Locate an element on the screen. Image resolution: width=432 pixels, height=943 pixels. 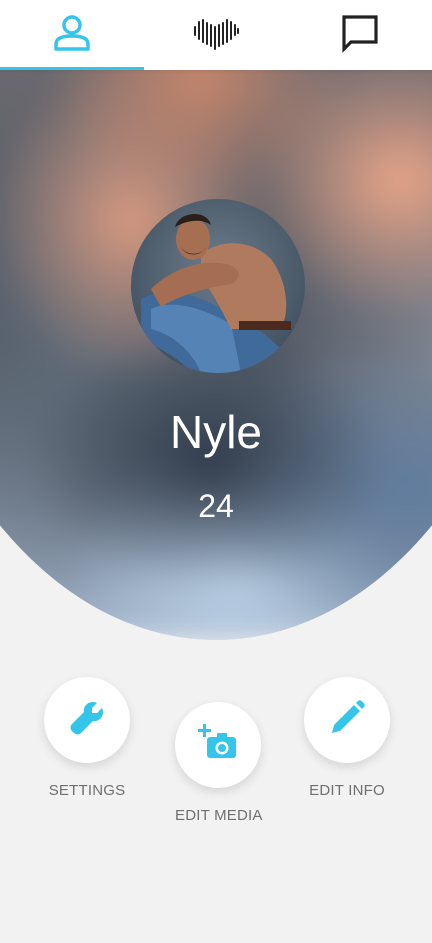
edit-info-label: EDIT INFO is located at coordinates (347, 790).